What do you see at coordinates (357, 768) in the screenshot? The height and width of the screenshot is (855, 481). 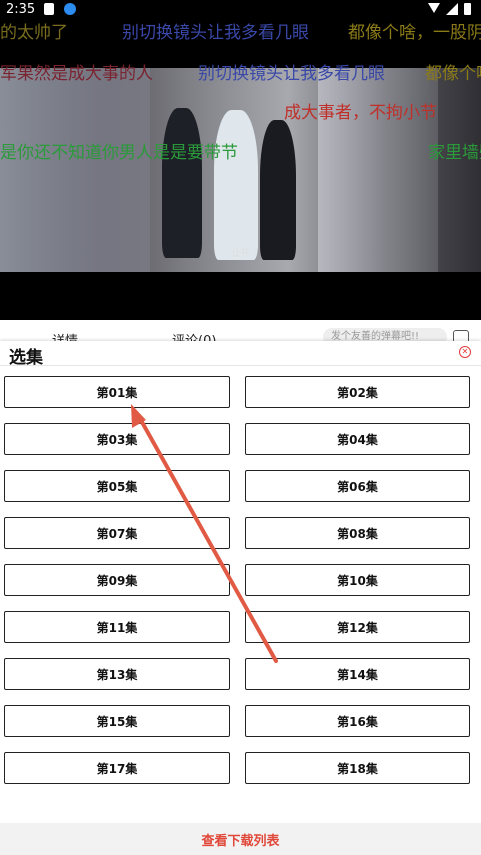 I see `episode-button: 第18集` at bounding box center [357, 768].